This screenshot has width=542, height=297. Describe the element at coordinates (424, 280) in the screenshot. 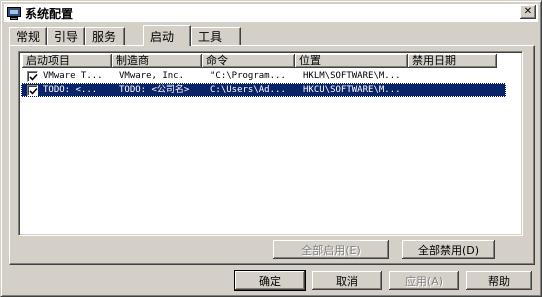

I see `apply-button: 应用(A)` at that location.